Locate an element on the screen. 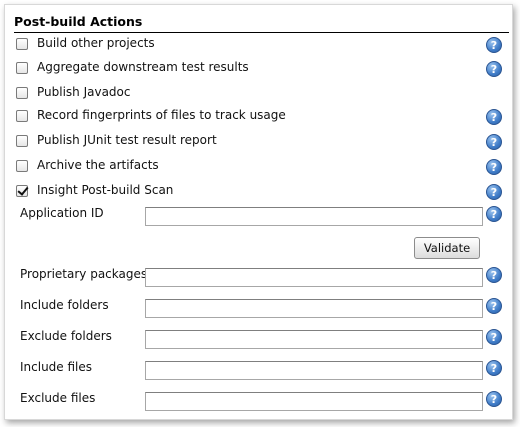 The image size is (520, 427). section-title: Post-build Actions is located at coordinates (78, 21).